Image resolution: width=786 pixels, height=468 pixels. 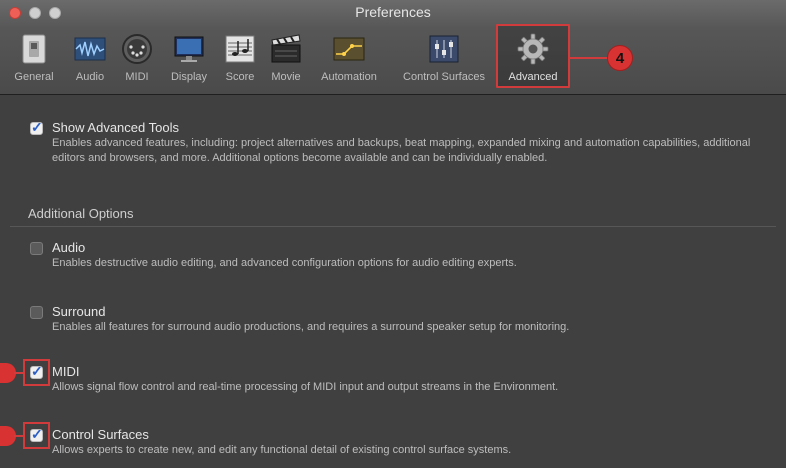 What do you see at coordinates (34, 49) in the screenshot?
I see `switch-icon` at bounding box center [34, 49].